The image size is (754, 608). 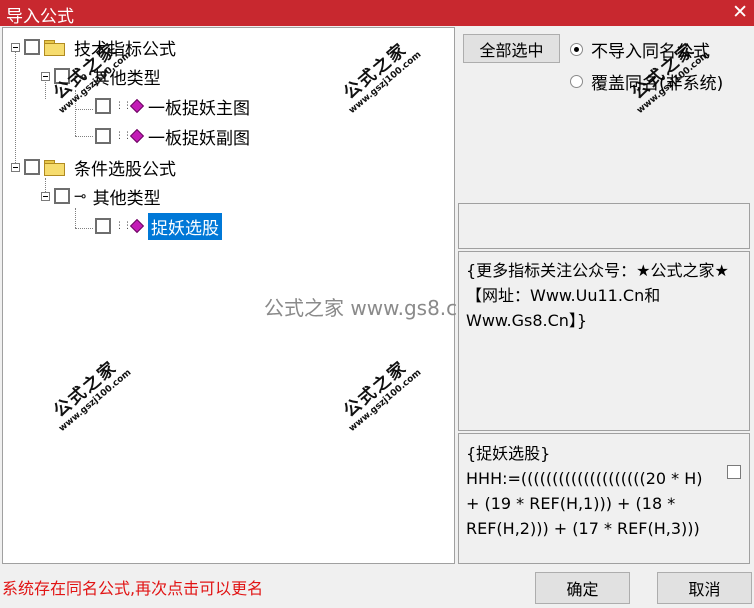 I want to click on radio-no-import-duplicate: 不导入同名公式, so click(x=640, y=49).